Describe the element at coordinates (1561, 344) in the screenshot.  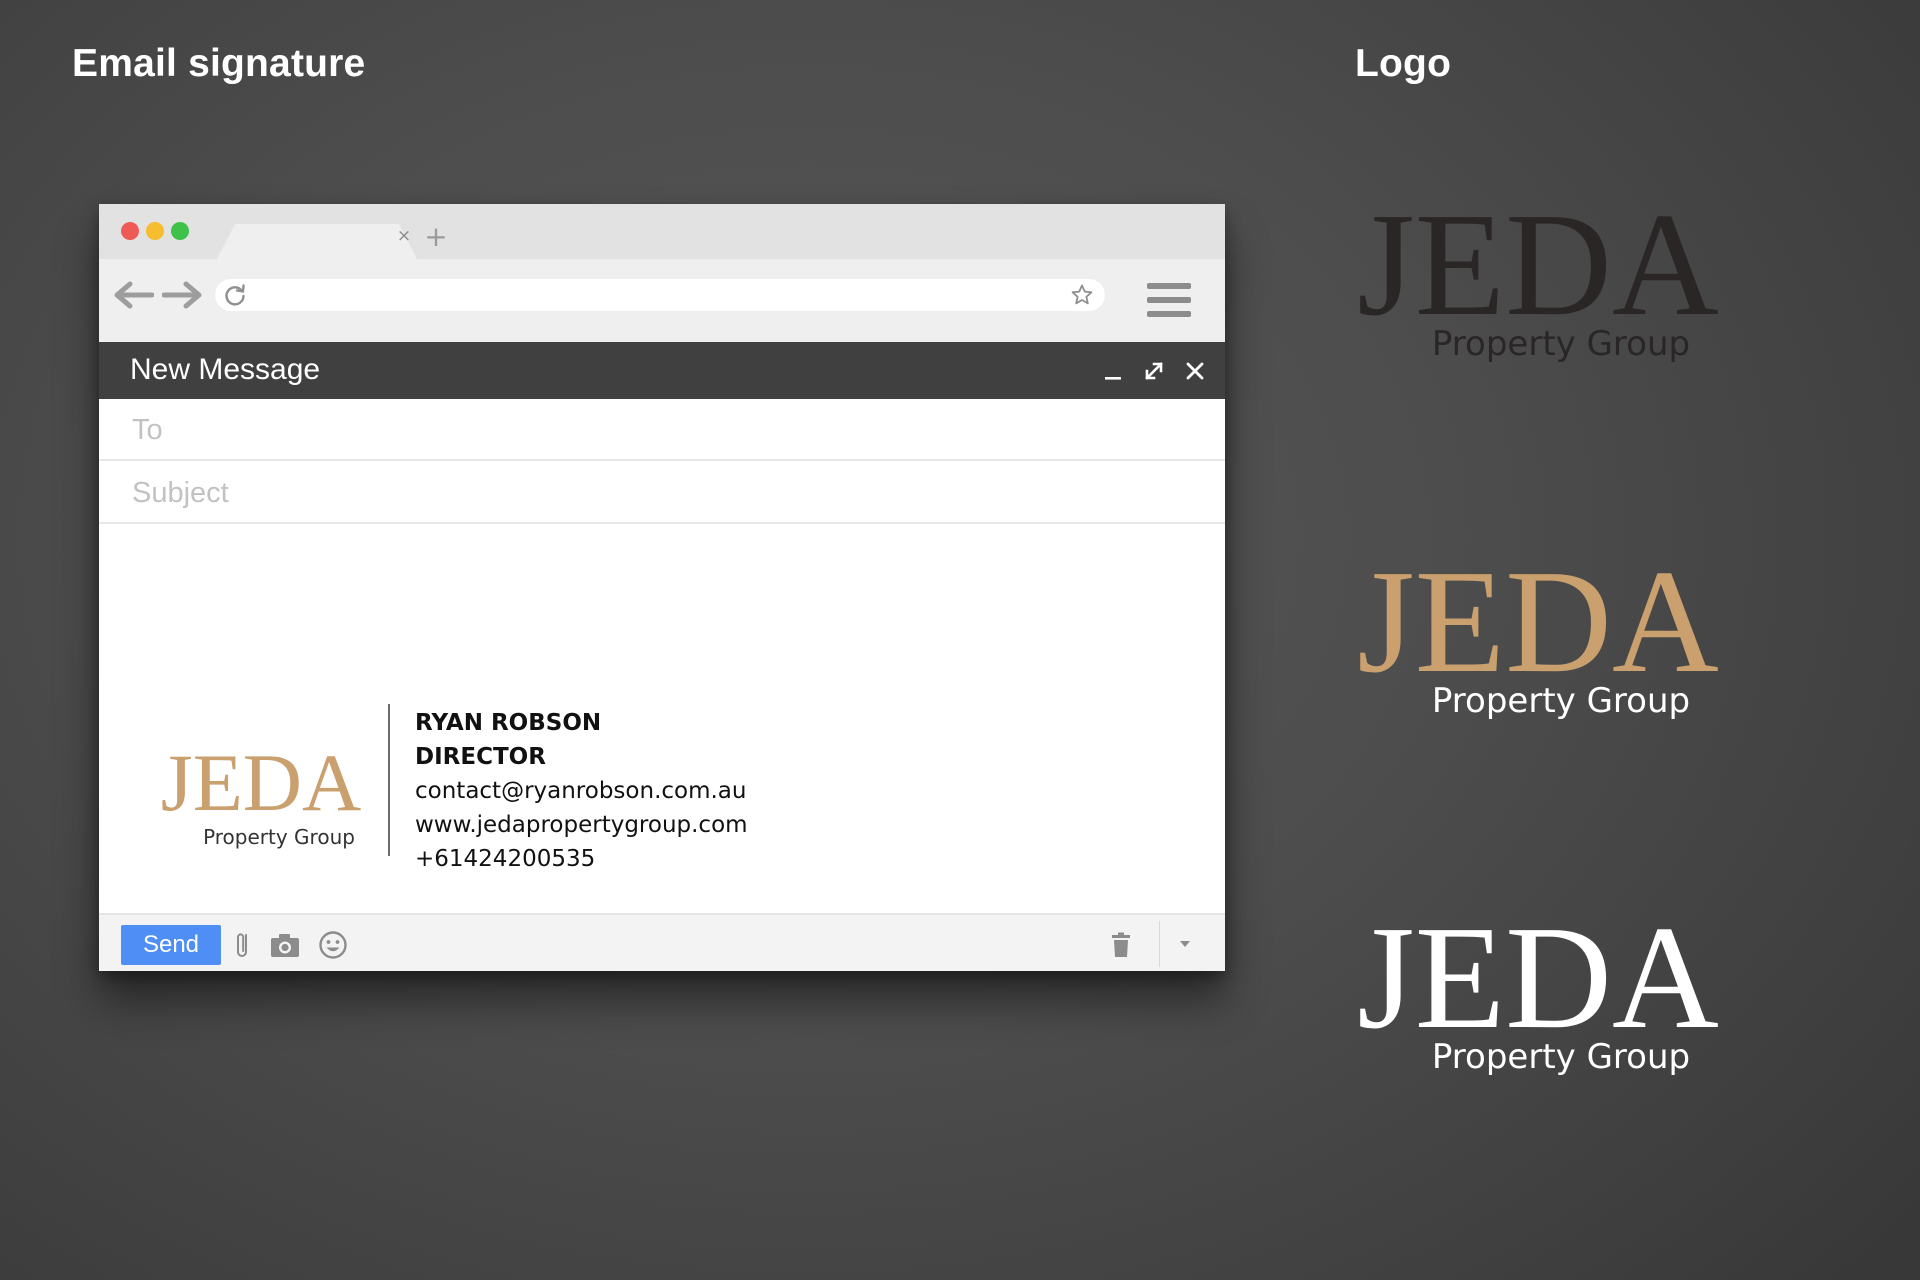
I see `logo-dark-tagline: Property Group` at that location.